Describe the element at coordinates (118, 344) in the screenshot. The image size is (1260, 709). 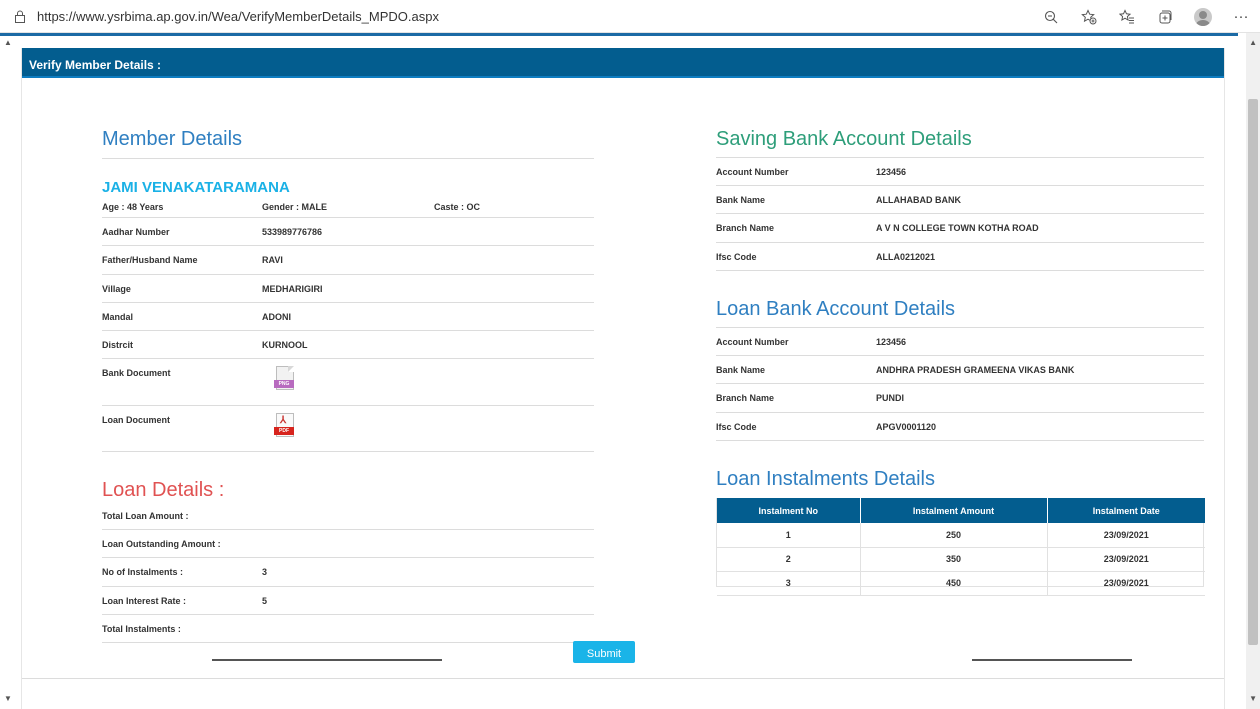
I see `row-label: Distrcit` at that location.